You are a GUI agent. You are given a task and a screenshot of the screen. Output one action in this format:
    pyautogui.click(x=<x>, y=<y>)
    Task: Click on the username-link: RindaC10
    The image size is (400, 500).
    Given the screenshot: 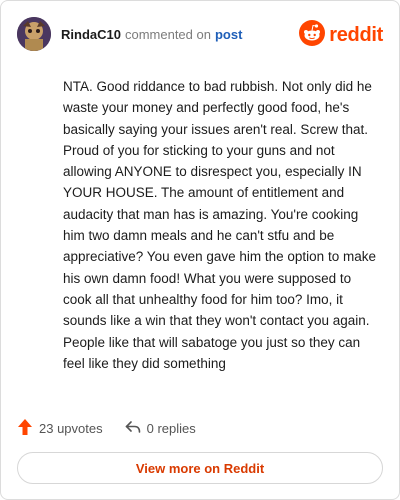 What is the action you would take?
    pyautogui.click(x=91, y=34)
    